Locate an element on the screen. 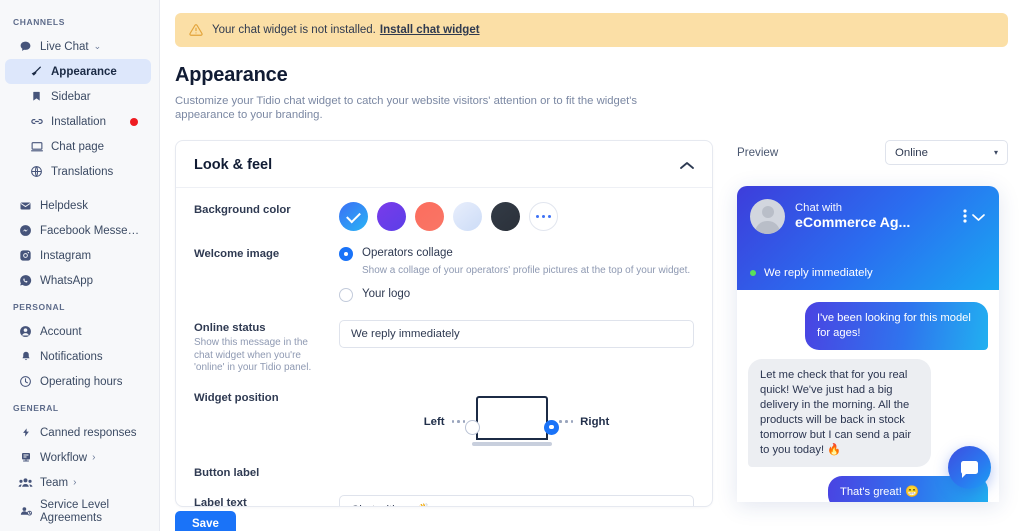 The width and height of the screenshot is (1024, 531). envelope-icon is located at coordinates (25, 206).